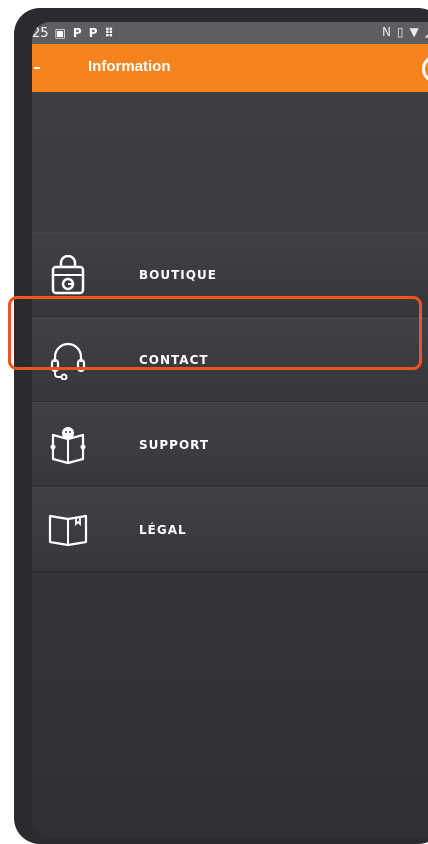  I want to click on menu-item-label: LÉGAL, so click(163, 530).